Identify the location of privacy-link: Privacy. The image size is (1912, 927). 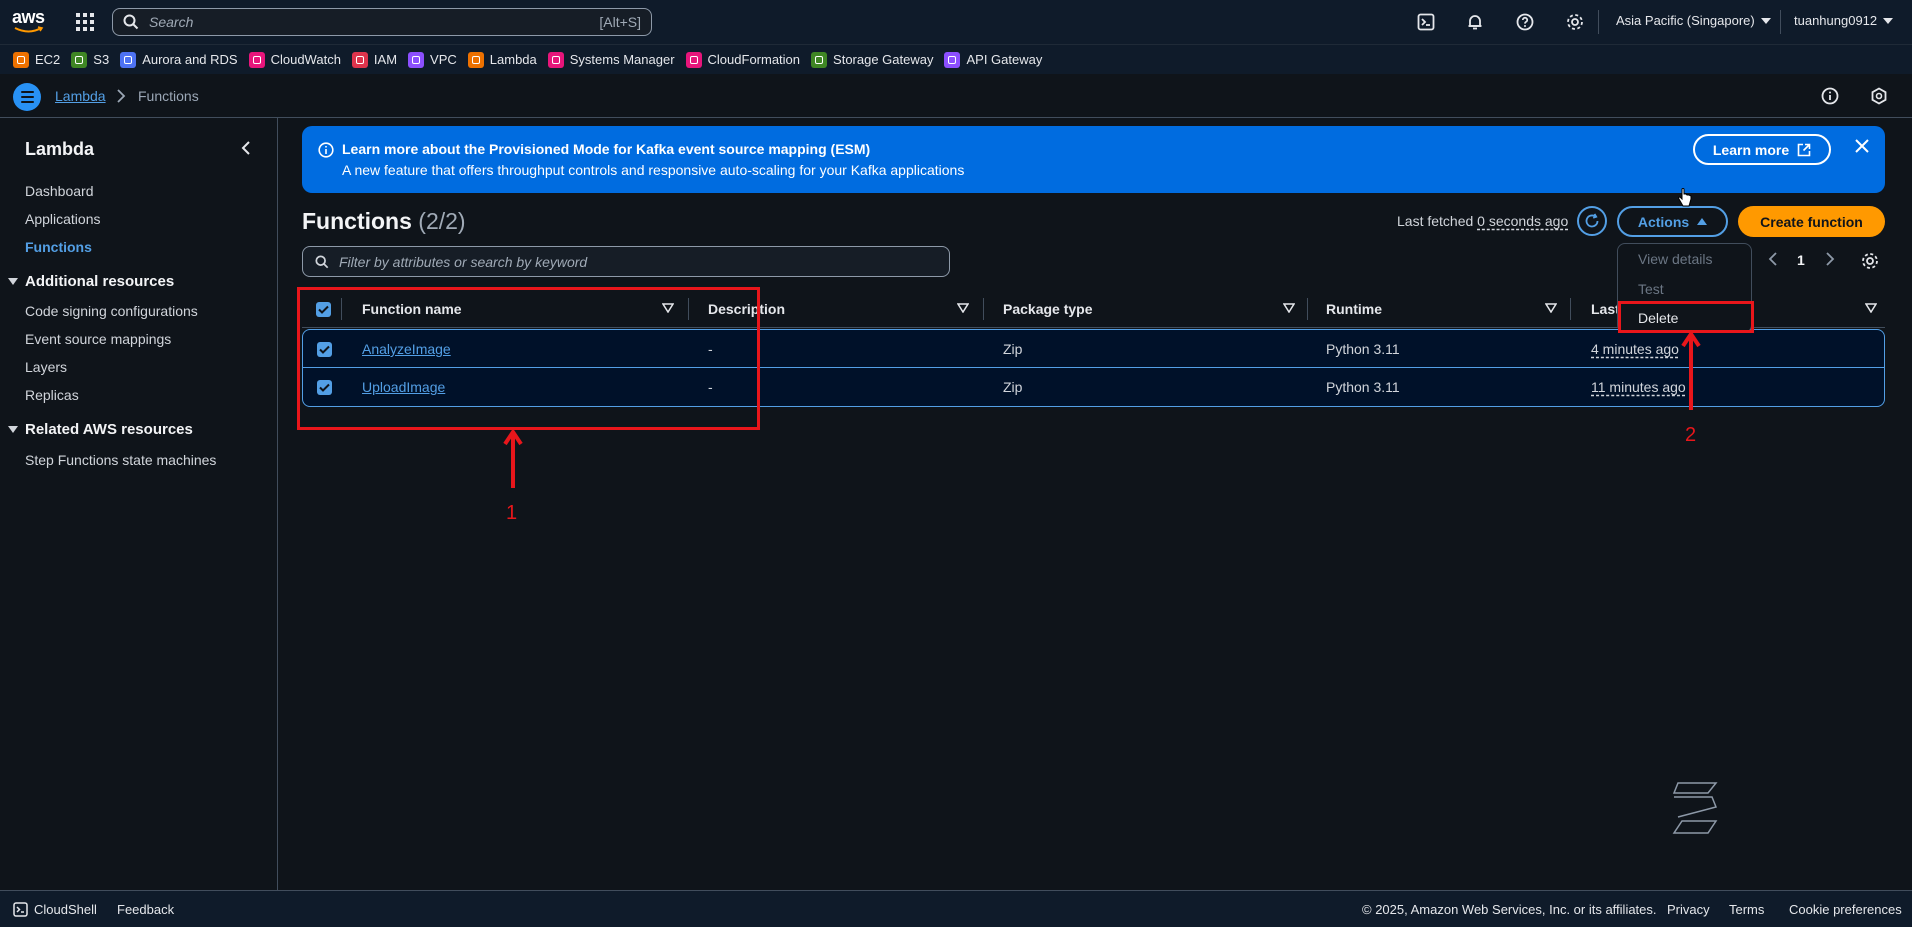
(1688, 909).